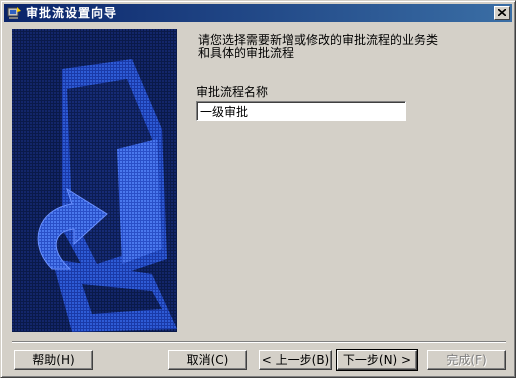 The width and height of the screenshot is (516, 378). I want to click on wizard-app-icon, so click(14, 13).